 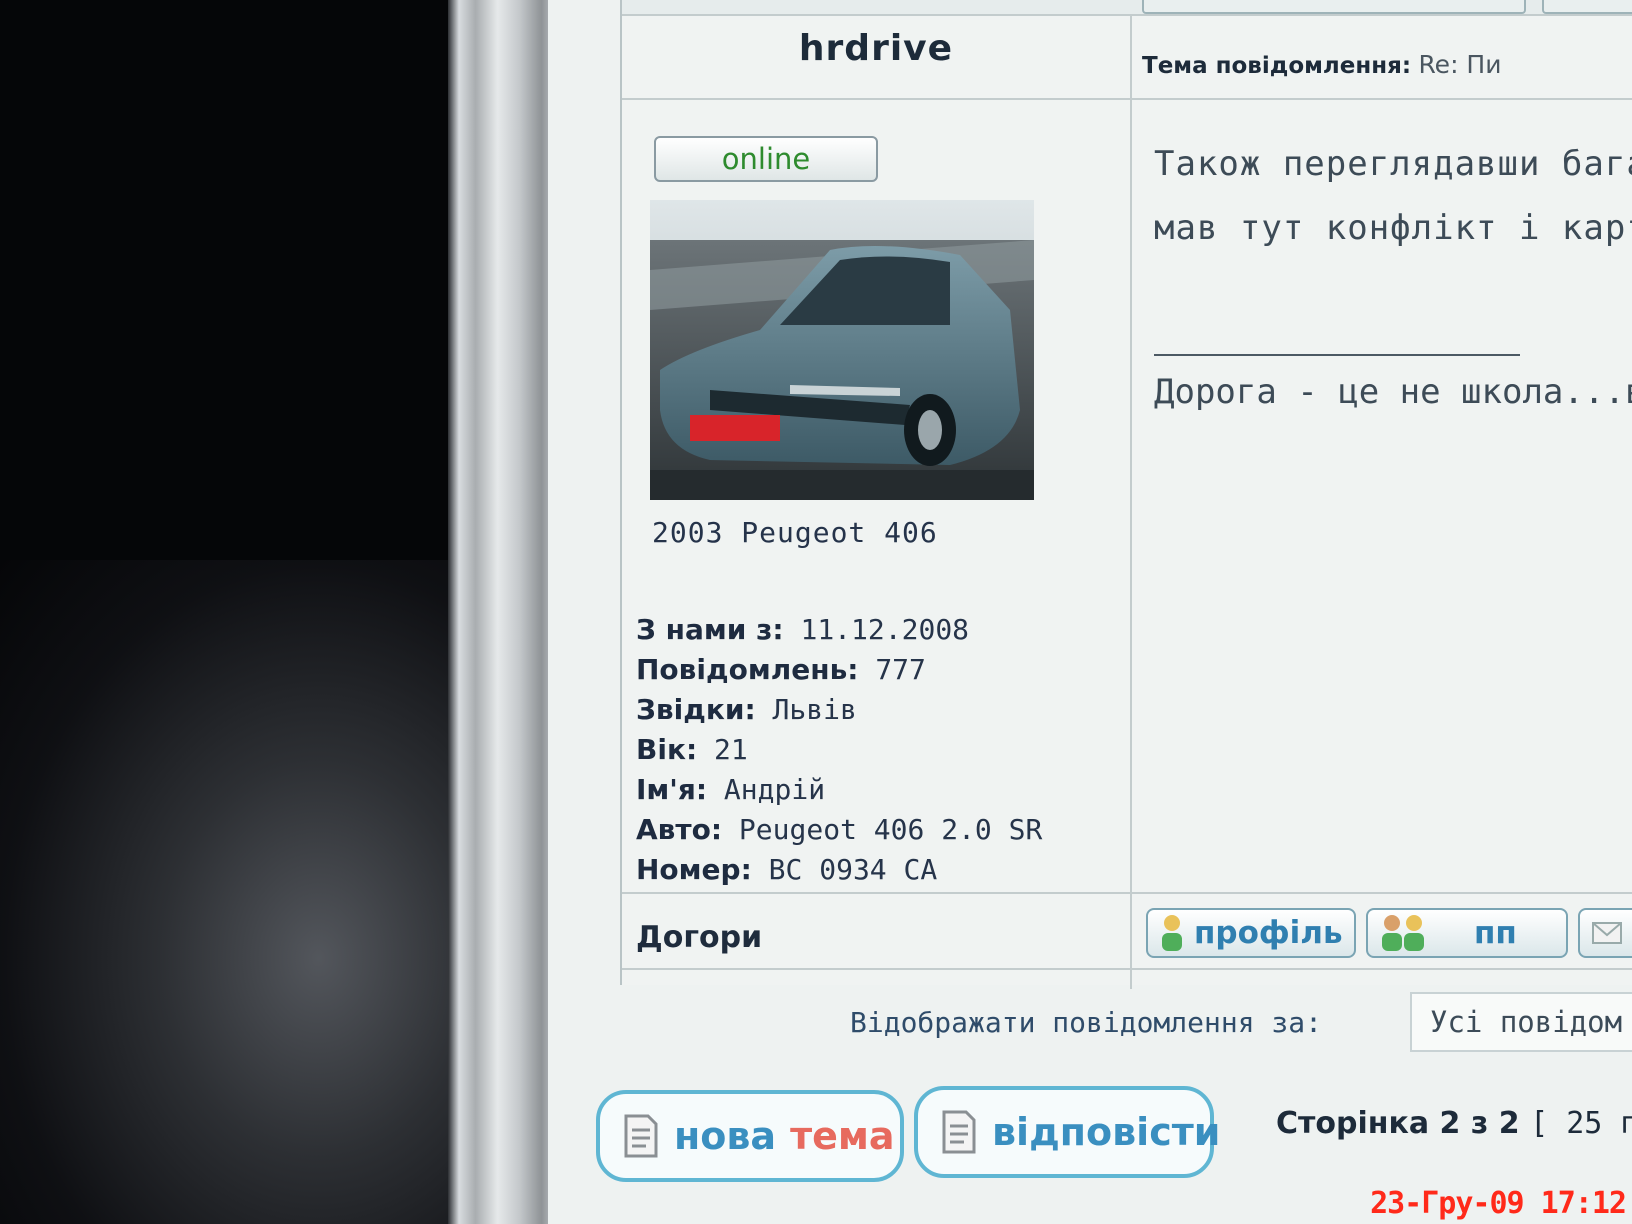 What do you see at coordinates (1277, 66) in the screenshot?
I see `subject-label: Тема повідомлення:` at bounding box center [1277, 66].